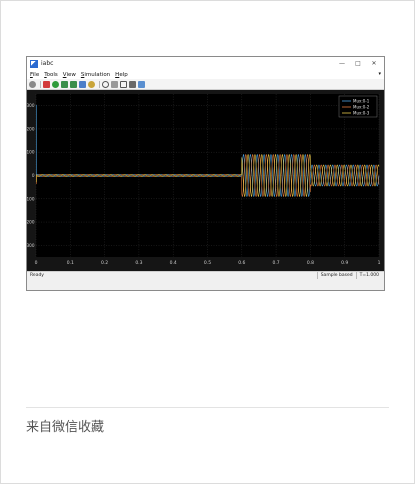 The image size is (415, 484). I want to click on x-tick-label: 0.7, so click(276, 263).